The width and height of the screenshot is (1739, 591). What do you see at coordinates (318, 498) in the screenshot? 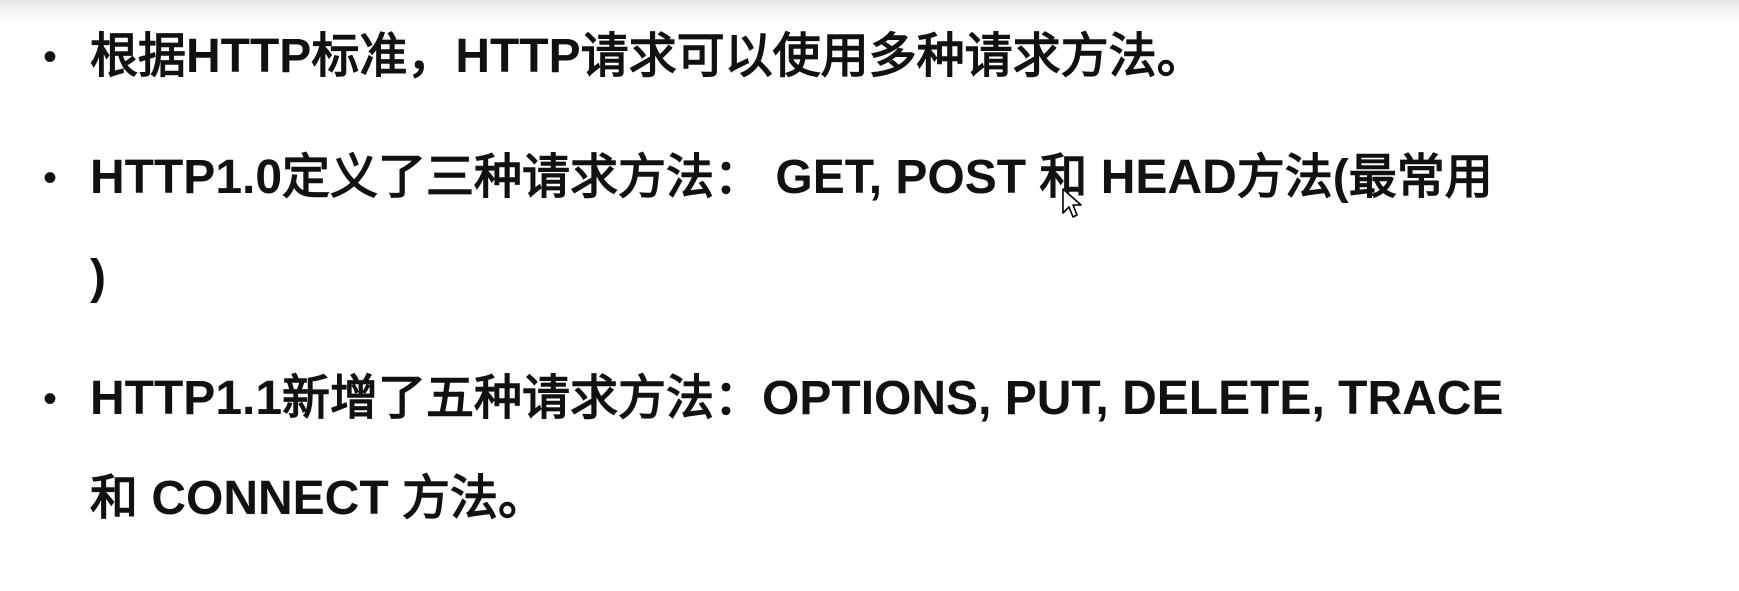
I see `bullet-text-line: 和 CONNECT 方法。` at bounding box center [318, 498].